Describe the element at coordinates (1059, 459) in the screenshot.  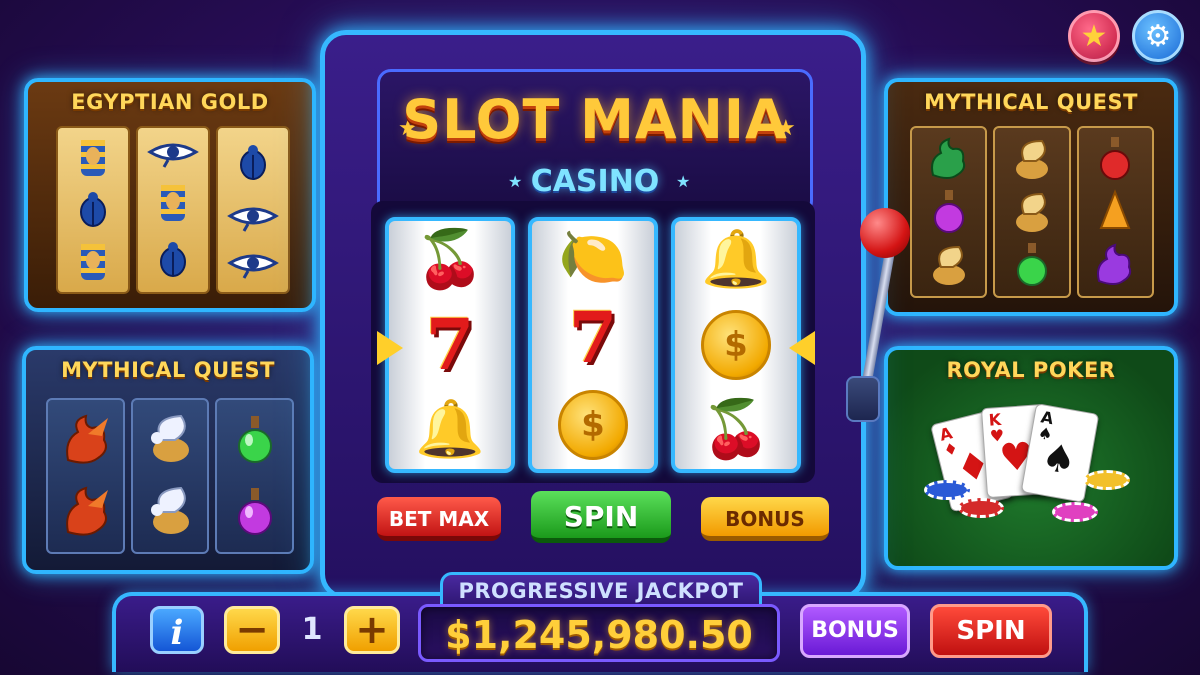
I see `spade-icon: ♠` at that location.